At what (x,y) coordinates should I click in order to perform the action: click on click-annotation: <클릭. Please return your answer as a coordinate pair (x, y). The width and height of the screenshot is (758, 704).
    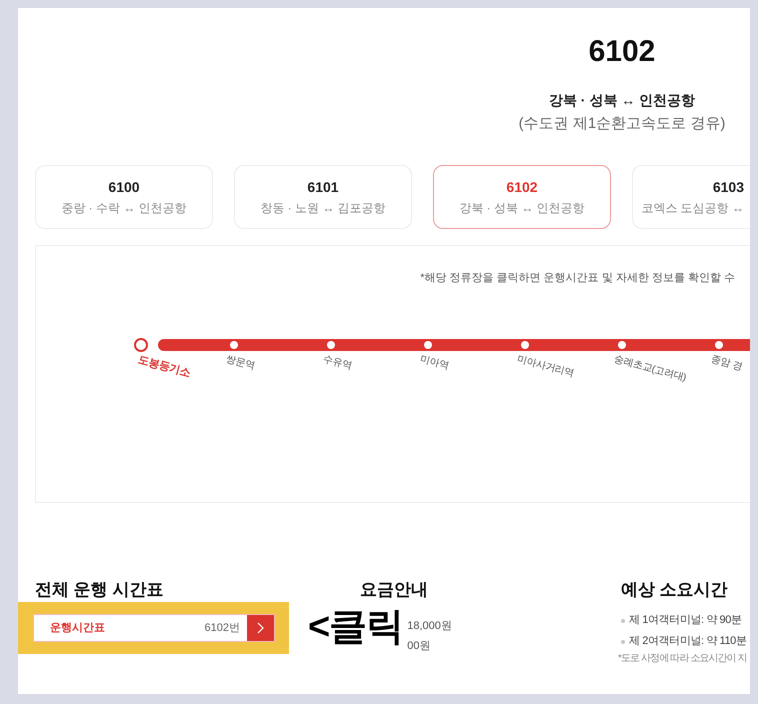
    Looking at the image, I should click on (356, 627).